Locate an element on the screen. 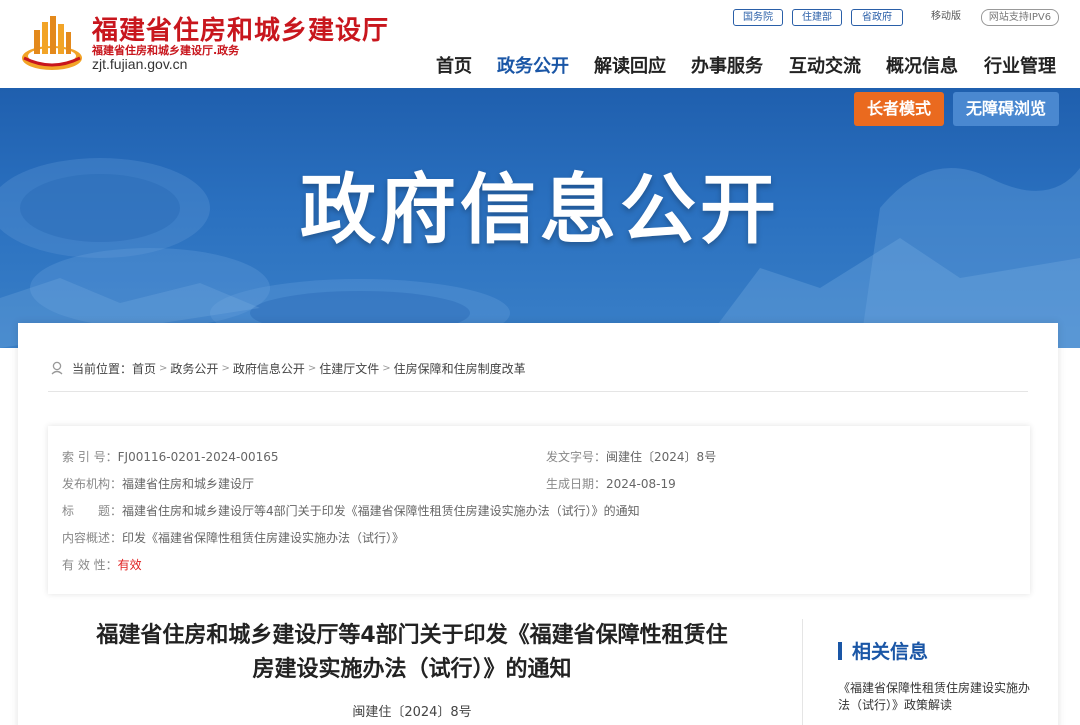 The image size is (1080, 725). breadcrumb-divider is located at coordinates (538, 391).